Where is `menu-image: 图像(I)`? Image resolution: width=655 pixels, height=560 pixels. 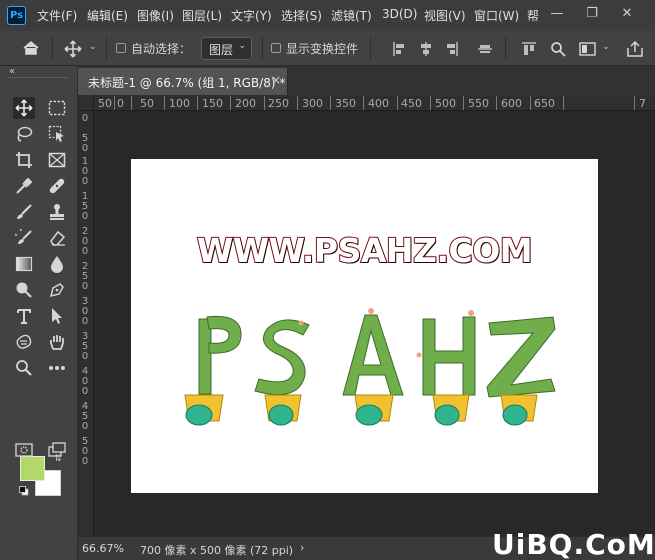 menu-image: 图像(I) is located at coordinates (155, 15).